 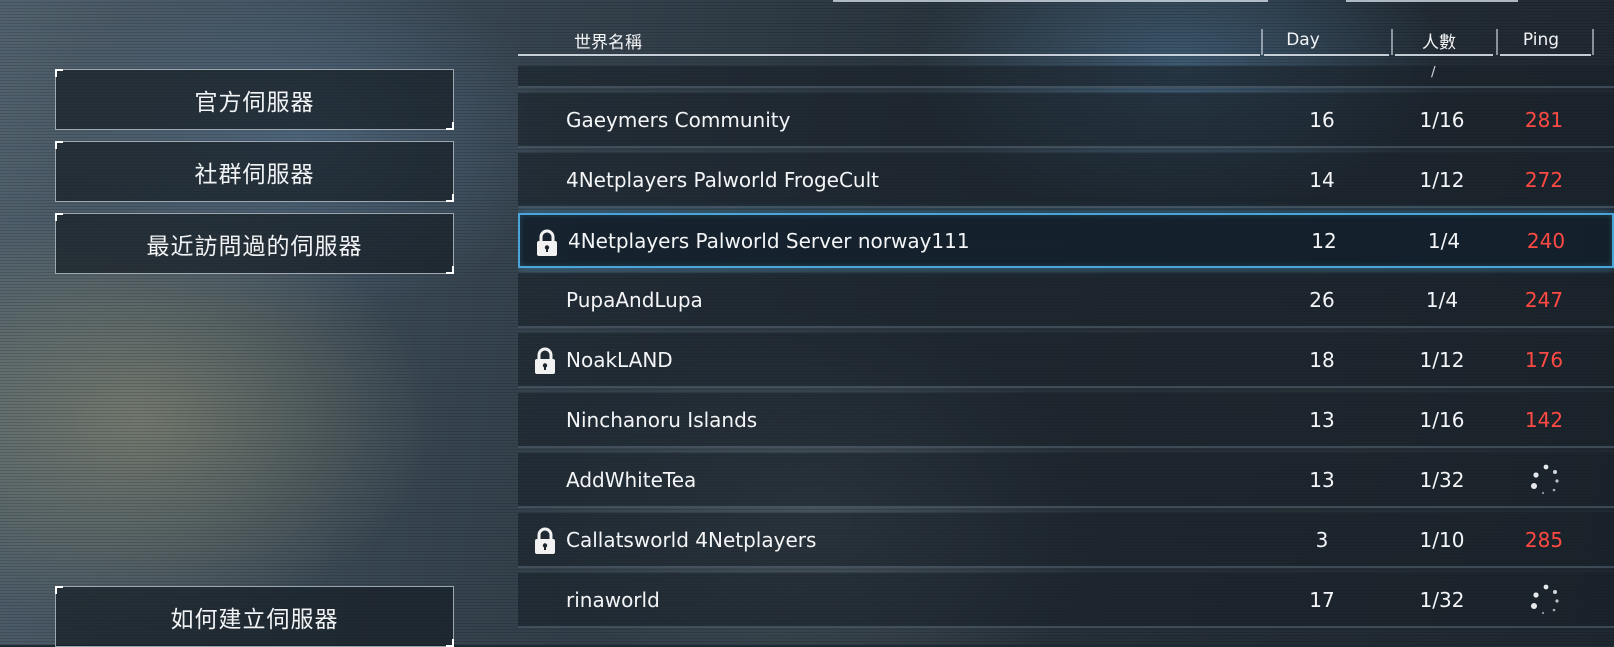 What do you see at coordinates (254, 243) in the screenshot?
I see `recent-servers-button: 最近訪問過的伺服器` at bounding box center [254, 243].